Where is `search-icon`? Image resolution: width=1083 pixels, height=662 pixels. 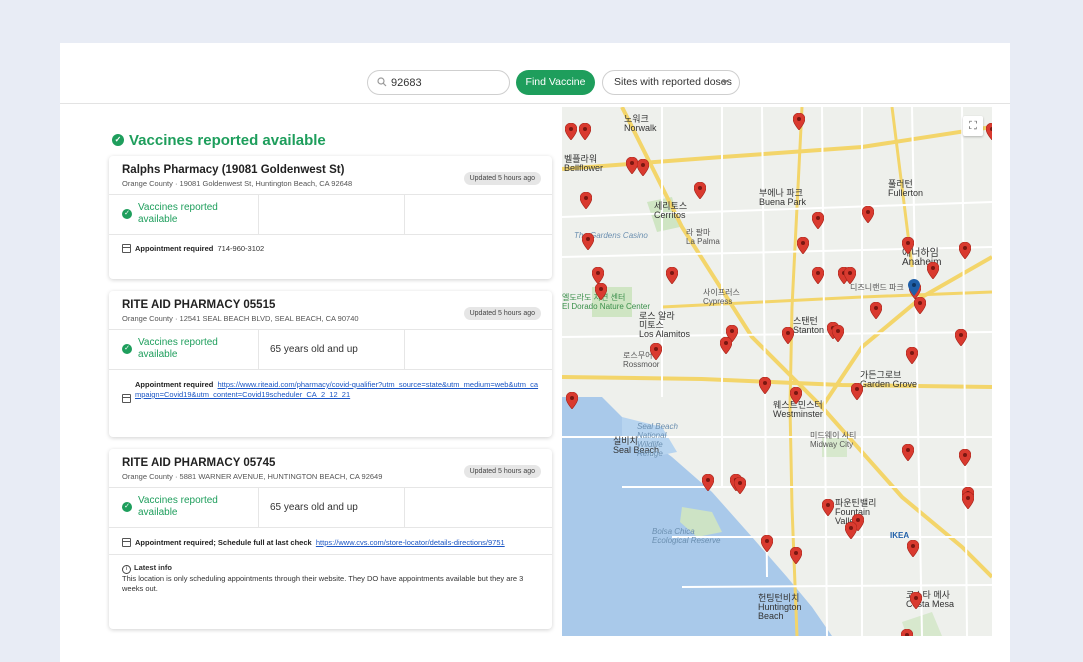
search-icon is located at coordinates (382, 82).